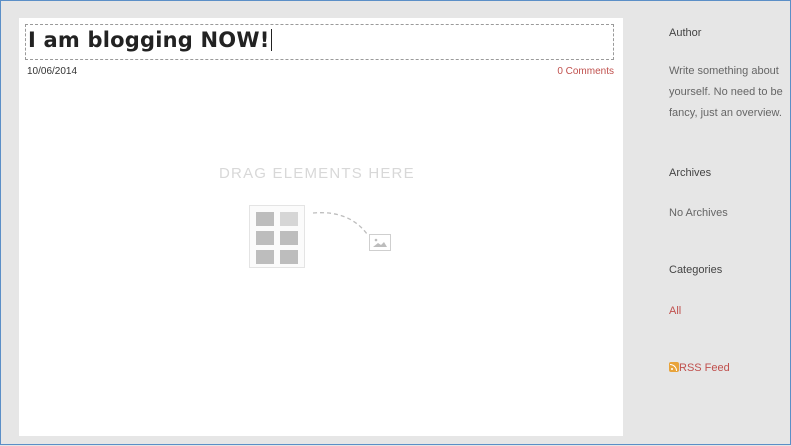  What do you see at coordinates (277, 236) in the screenshot?
I see `layout-grid-icon` at bounding box center [277, 236].